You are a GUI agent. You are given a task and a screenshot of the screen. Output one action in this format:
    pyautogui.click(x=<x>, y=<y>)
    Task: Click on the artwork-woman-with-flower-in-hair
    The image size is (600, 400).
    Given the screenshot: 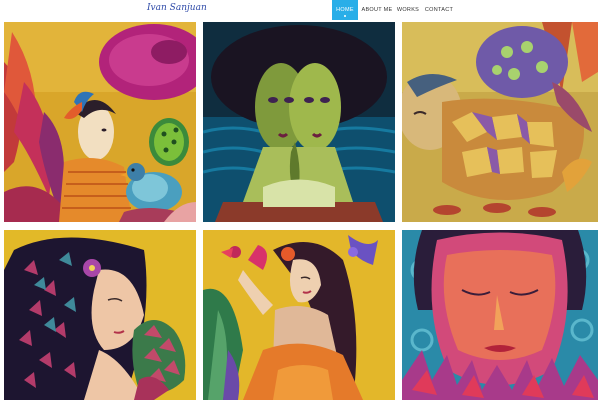 What is the action you would take?
    pyautogui.click(x=100, y=315)
    